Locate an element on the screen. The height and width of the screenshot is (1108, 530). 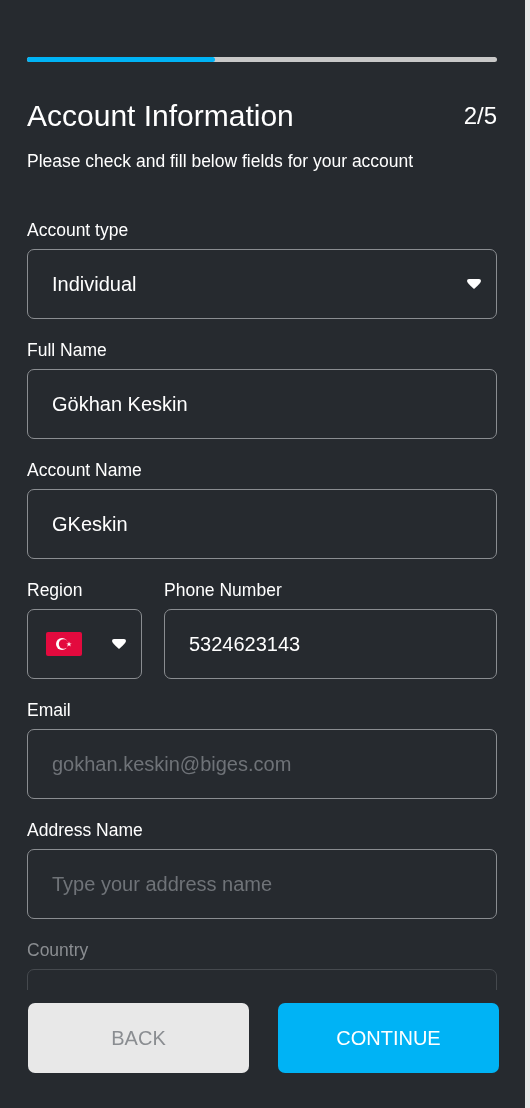
field-label: Address Name is located at coordinates (85, 830).